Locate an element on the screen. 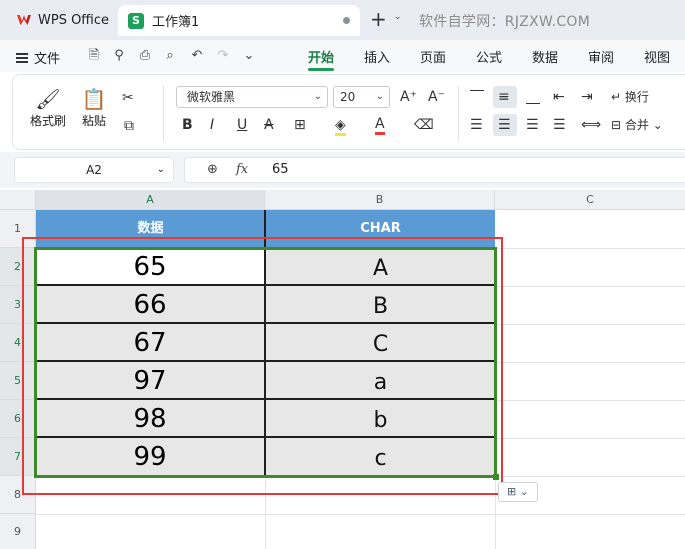 This screenshot has width=685, height=549. merge-label: 合并 is located at coordinates (636, 125).